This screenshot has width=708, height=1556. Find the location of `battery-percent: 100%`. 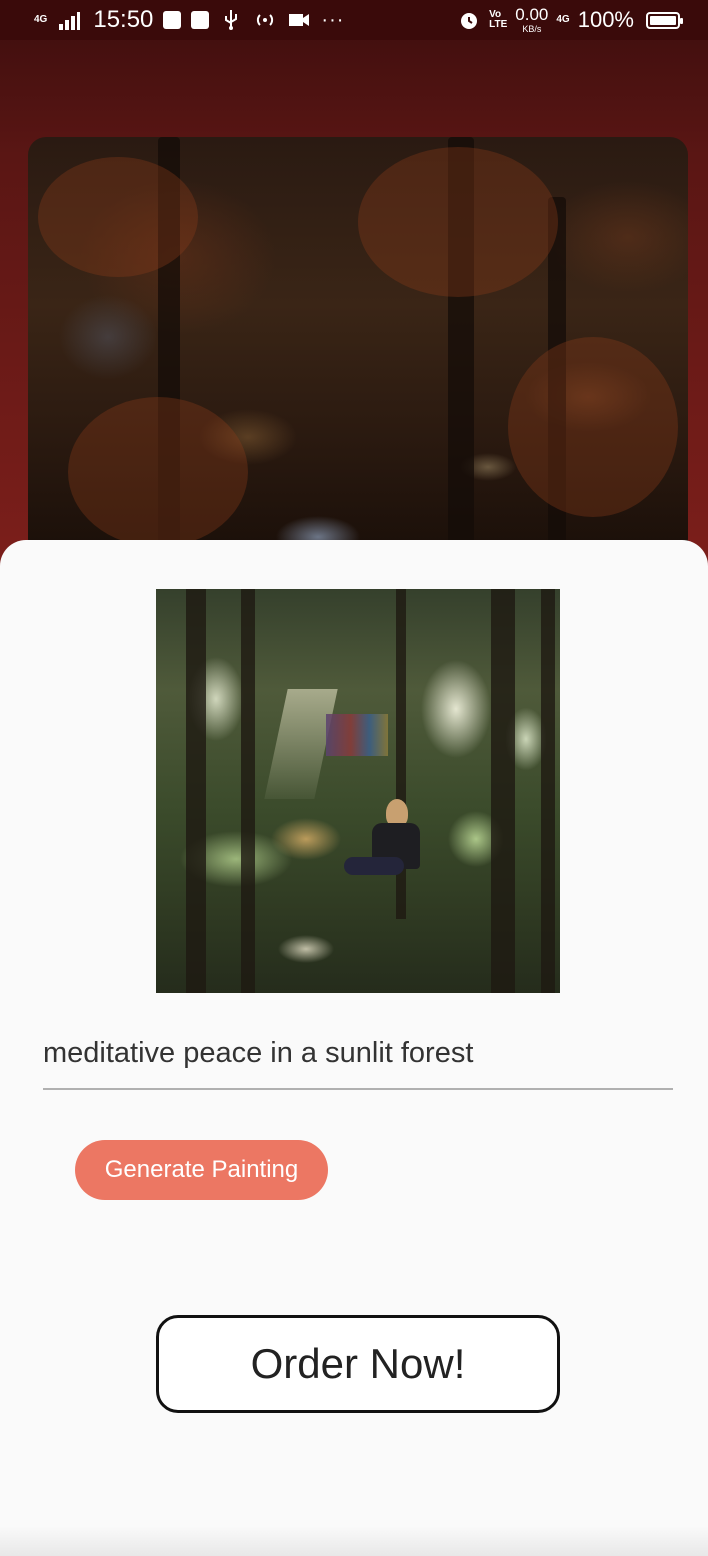

battery-percent: 100% is located at coordinates (605, 19).